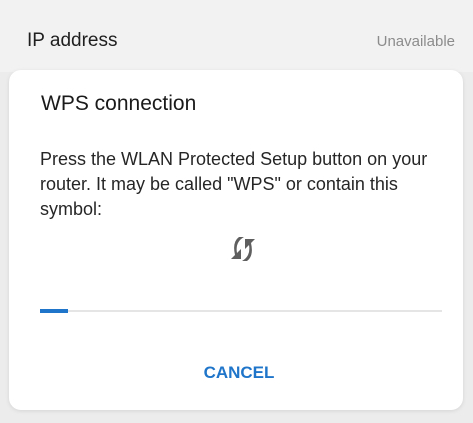 This screenshot has width=473, height=423. Describe the element at coordinates (243, 249) in the screenshot. I see `wps-sync-icon` at that location.